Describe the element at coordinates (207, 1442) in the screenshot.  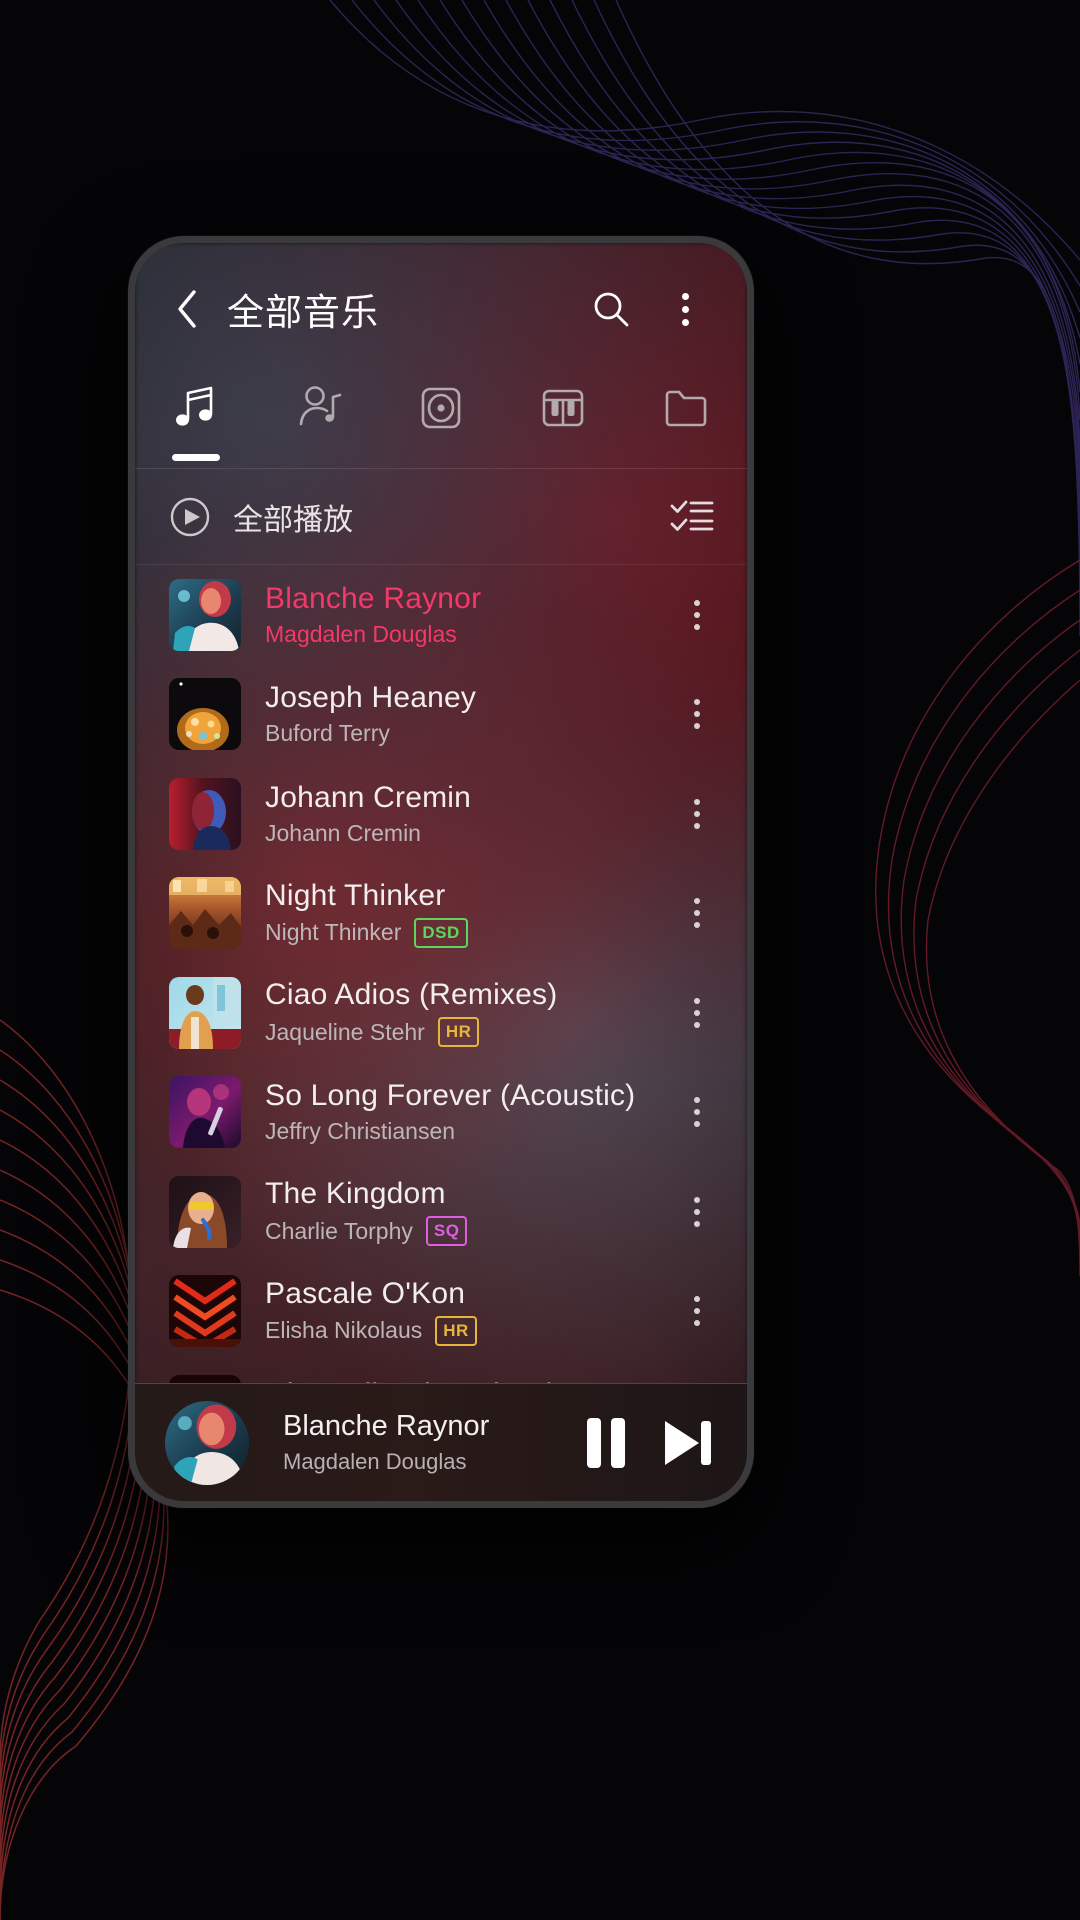
I see `mini-player-album-art` at that location.